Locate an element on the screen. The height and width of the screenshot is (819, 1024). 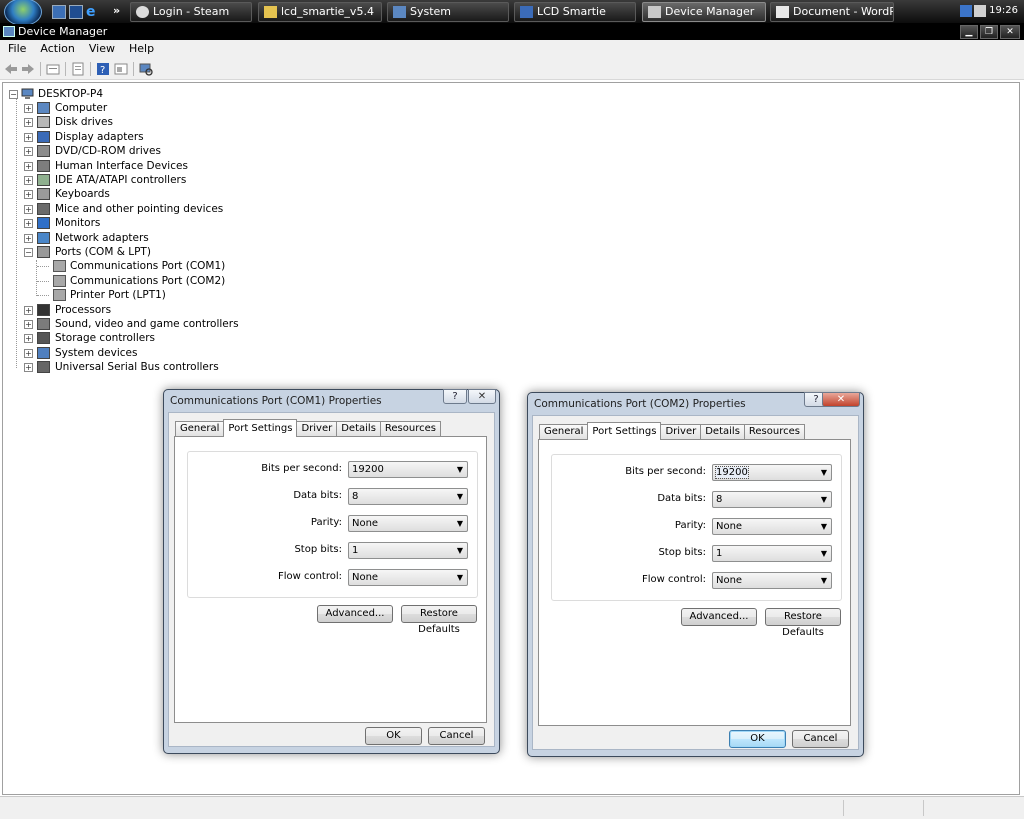
monitor-icon is located at coordinates (43, 223).